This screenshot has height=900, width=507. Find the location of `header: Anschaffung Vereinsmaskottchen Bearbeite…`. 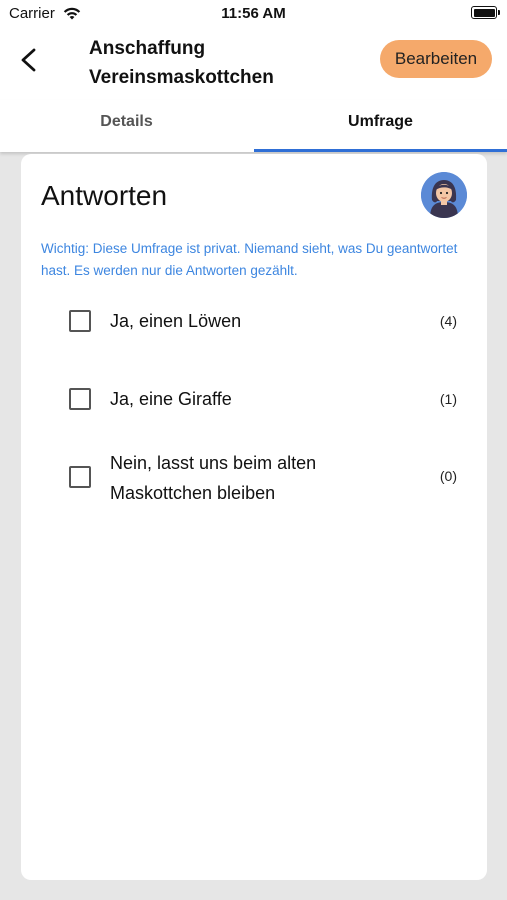

header: Anschaffung Vereinsmaskottchen Bearbeite… is located at coordinates (253, 65).